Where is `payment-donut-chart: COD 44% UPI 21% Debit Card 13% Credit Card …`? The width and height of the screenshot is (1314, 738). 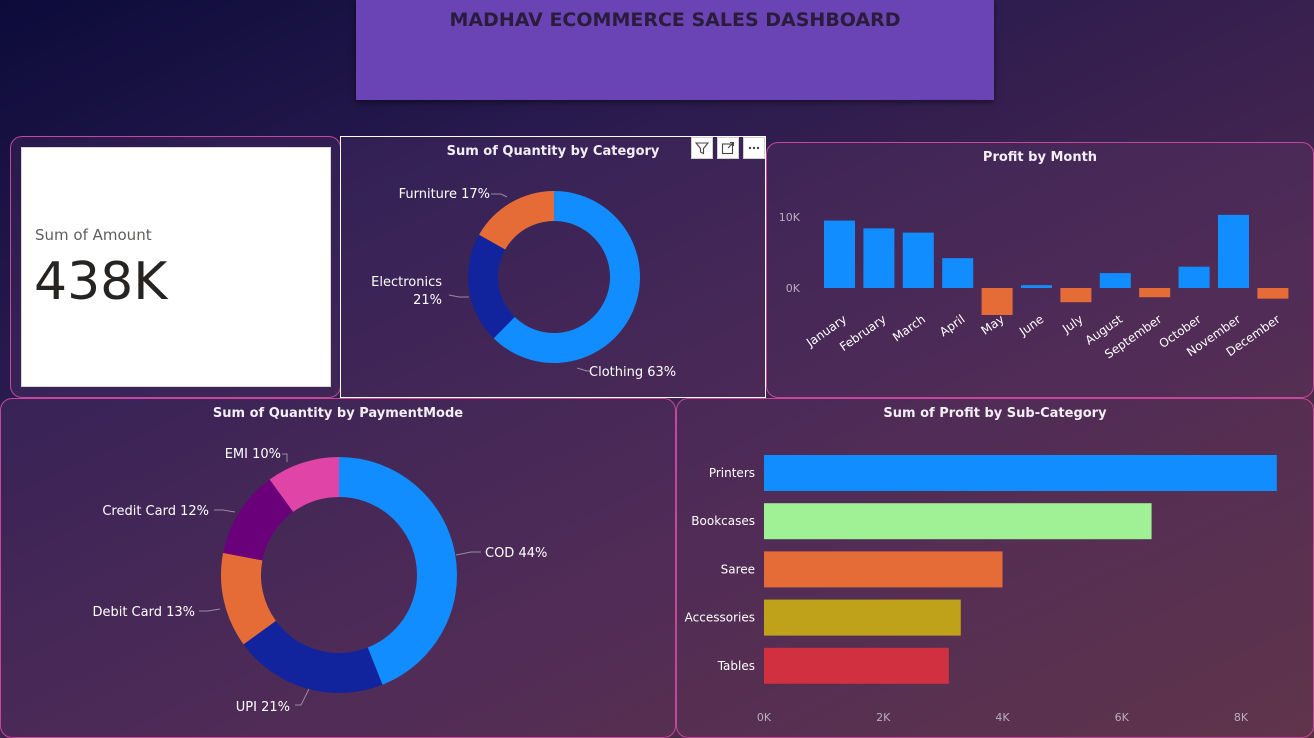
payment-donut-chart: COD 44% UPI 21% Debit Card 13% Credit Card … is located at coordinates (319, 581).